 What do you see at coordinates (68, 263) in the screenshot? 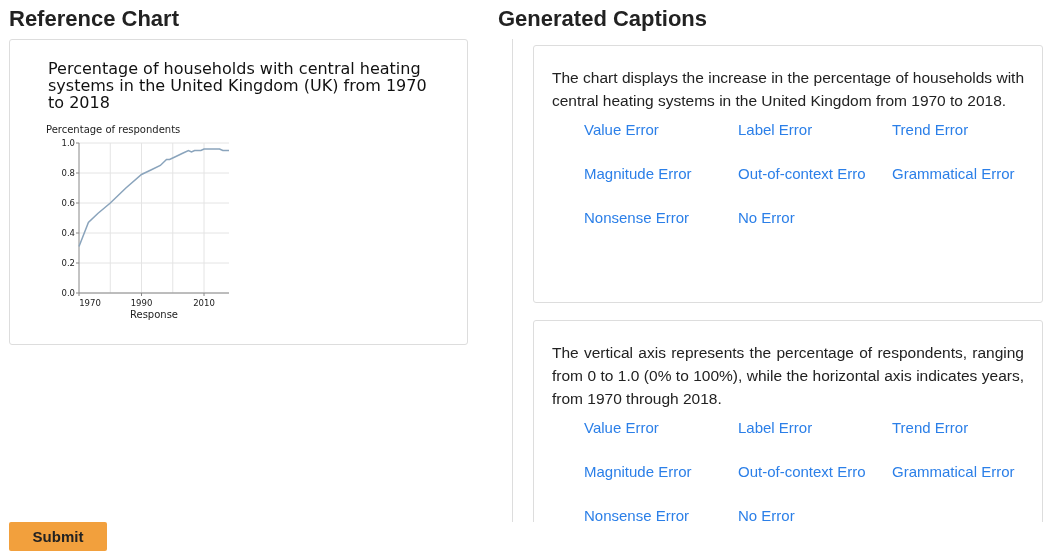
I see `y-tick-label: 0.2` at bounding box center [68, 263].